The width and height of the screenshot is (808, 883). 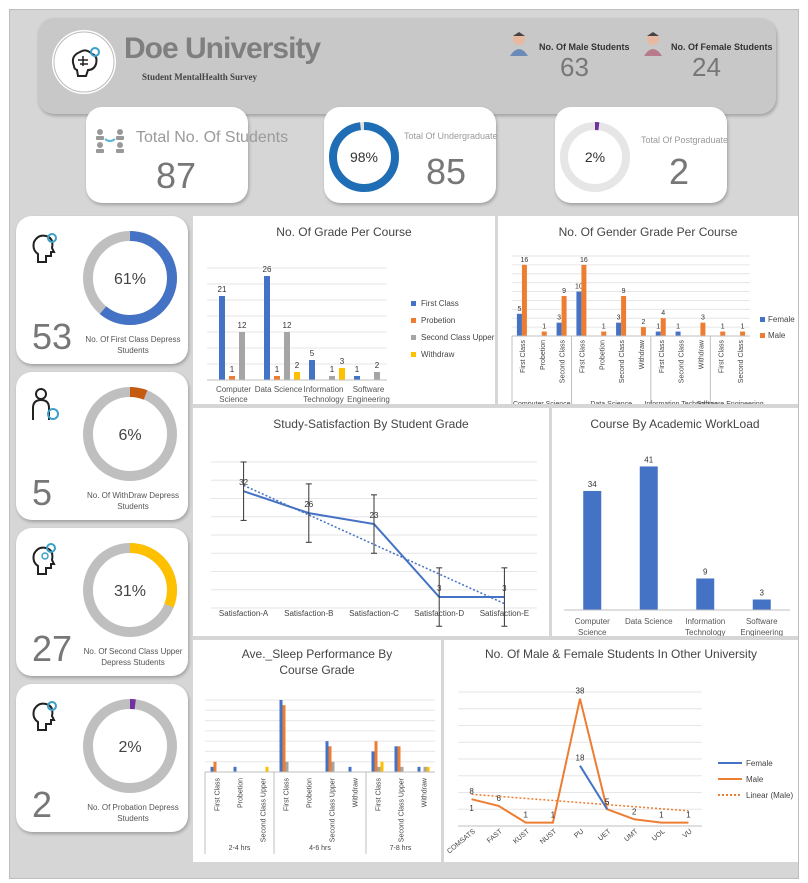 What do you see at coordinates (579, 834) in the screenshot?
I see `x-tick-label: PU` at bounding box center [579, 834].